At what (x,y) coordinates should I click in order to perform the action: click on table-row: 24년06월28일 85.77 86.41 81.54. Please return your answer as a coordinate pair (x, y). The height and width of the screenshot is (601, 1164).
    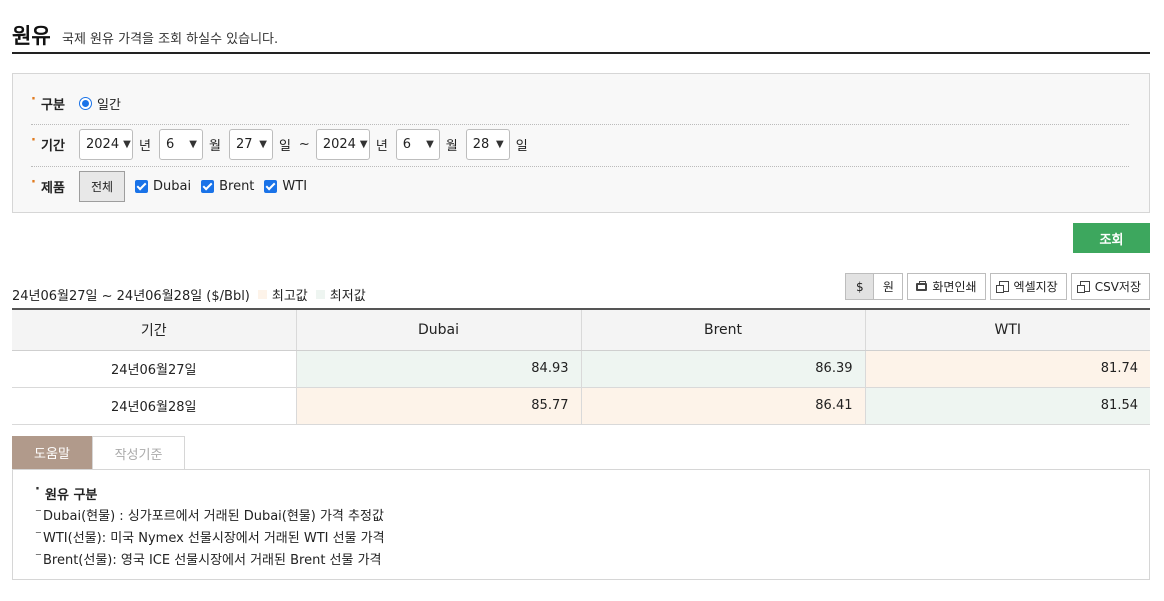
    Looking at the image, I should click on (581, 406).